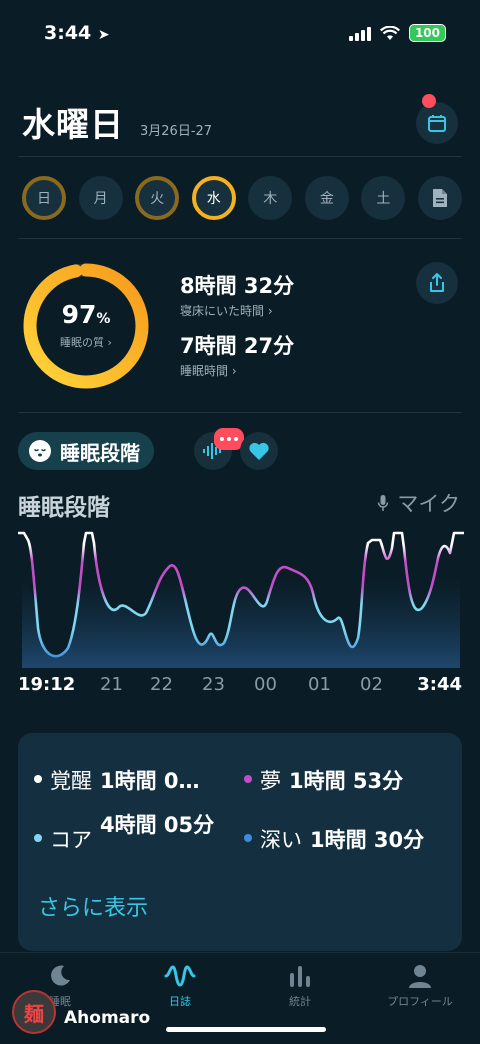  What do you see at coordinates (208, 370) in the screenshot?
I see `time-asleep-label: 睡眠時間 ›` at bounding box center [208, 370].